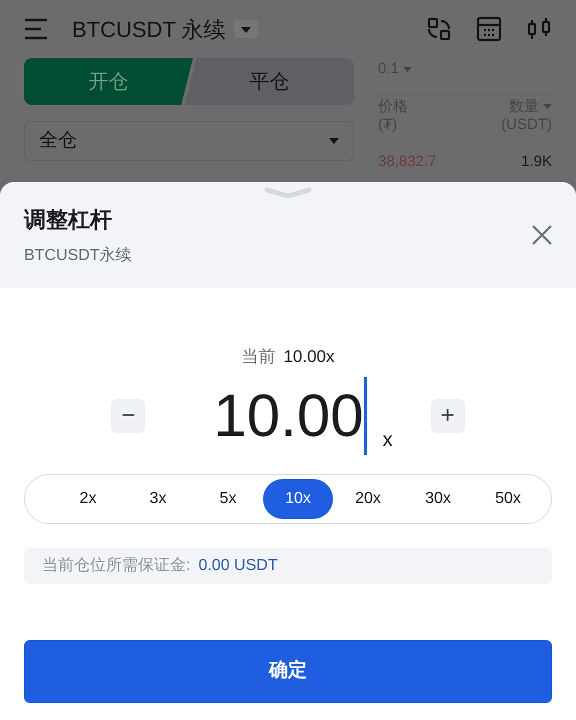 The width and height of the screenshot is (576, 720). Describe the element at coordinates (288, 416) in the screenshot. I see `leverage-input: 10.00` at that location.